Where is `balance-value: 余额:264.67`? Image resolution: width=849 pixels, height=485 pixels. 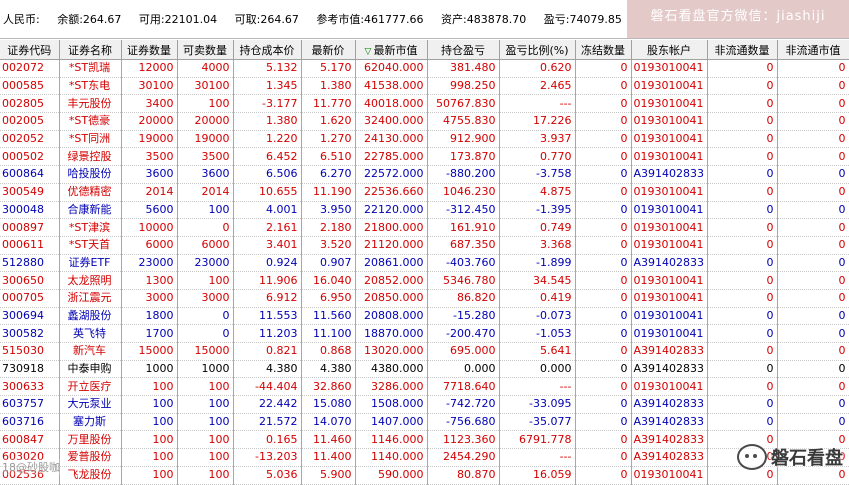 balance-value: 余额:264.67 is located at coordinates (89, 19).